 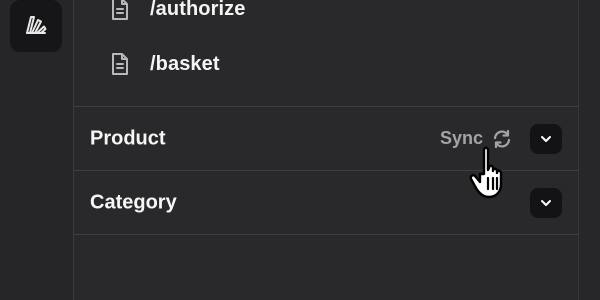 I want to click on app-logo-button, so click(x=36, y=26).